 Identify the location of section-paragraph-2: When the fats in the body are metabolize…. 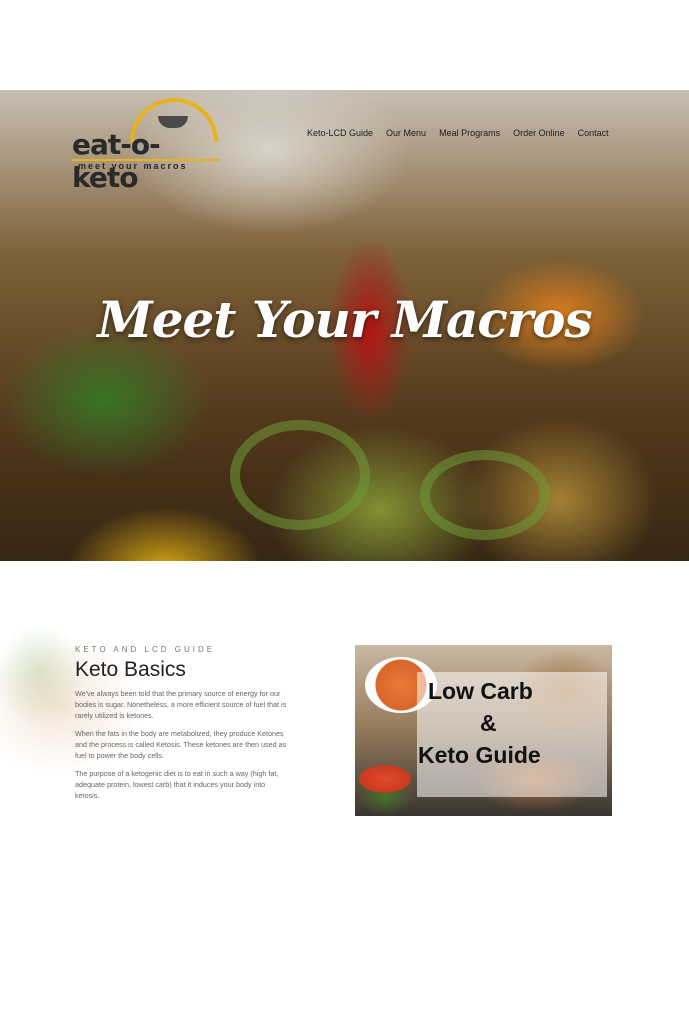
(181, 744).